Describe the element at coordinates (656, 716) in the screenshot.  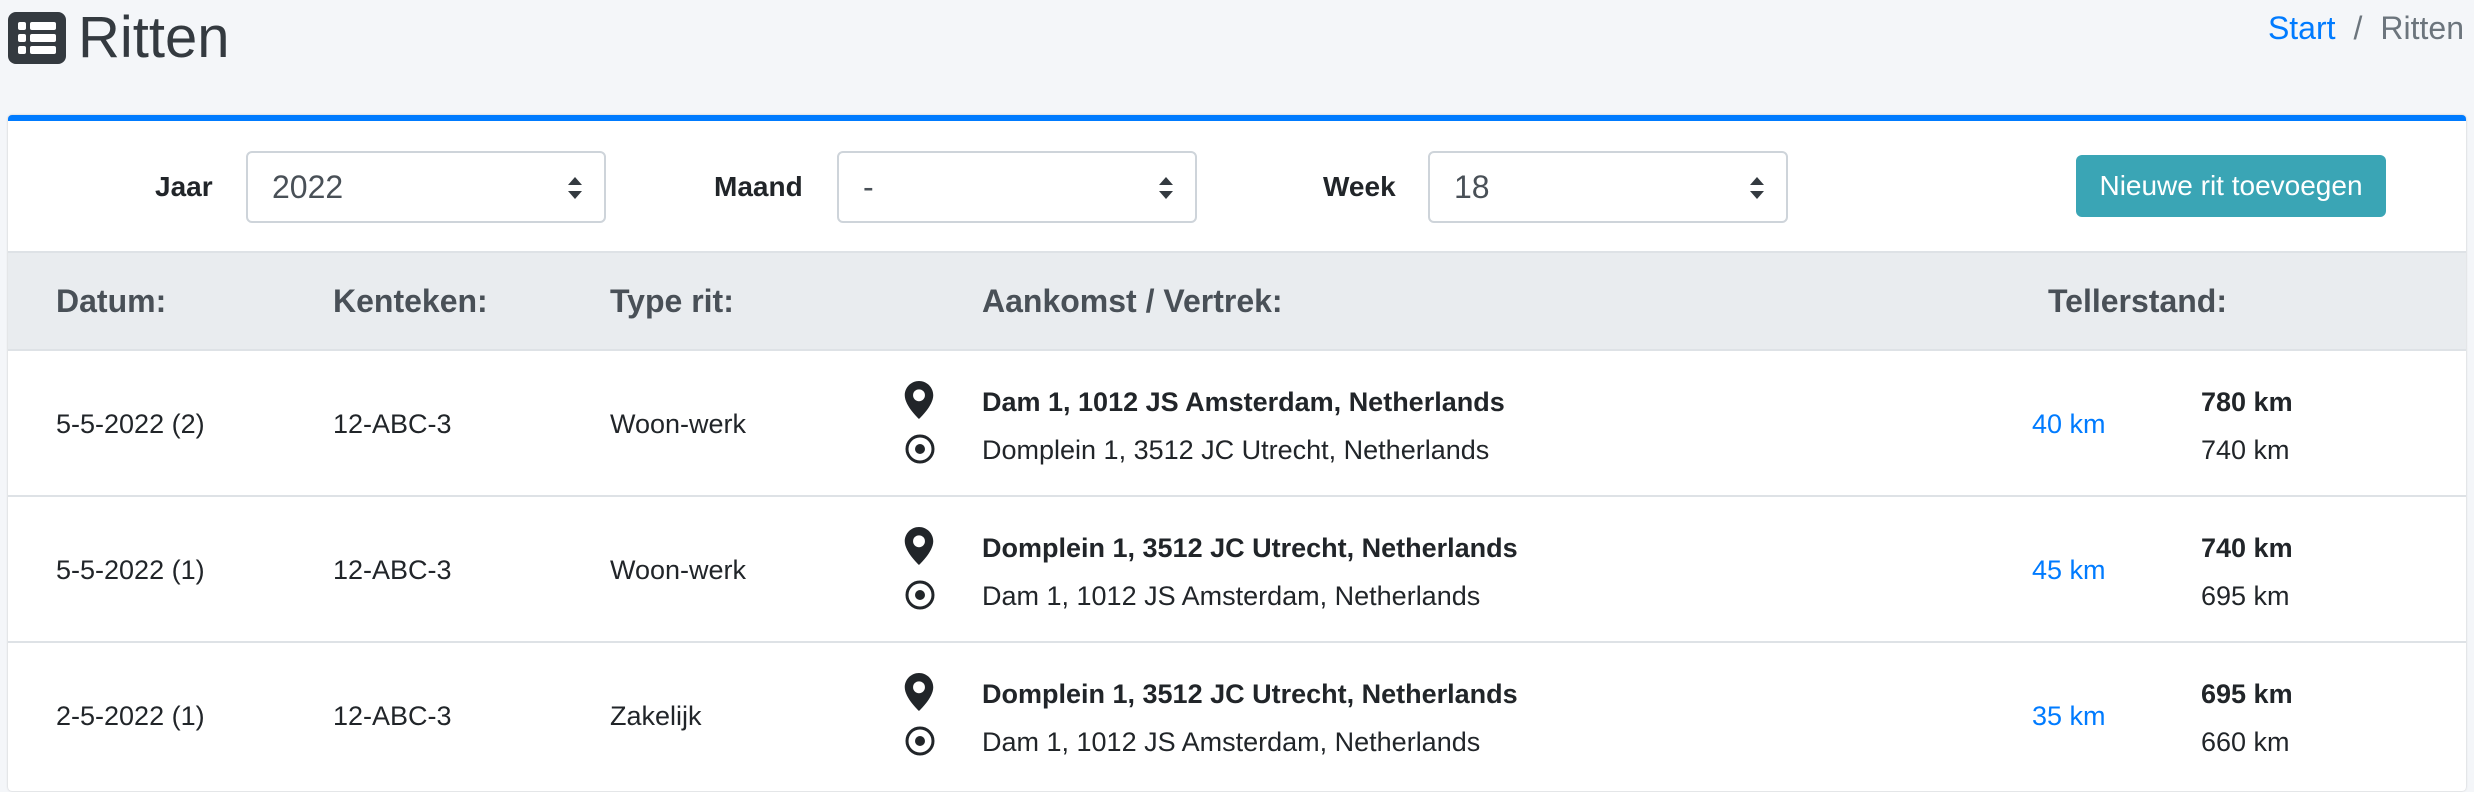
I see `ride-type: Zakelijk` at that location.